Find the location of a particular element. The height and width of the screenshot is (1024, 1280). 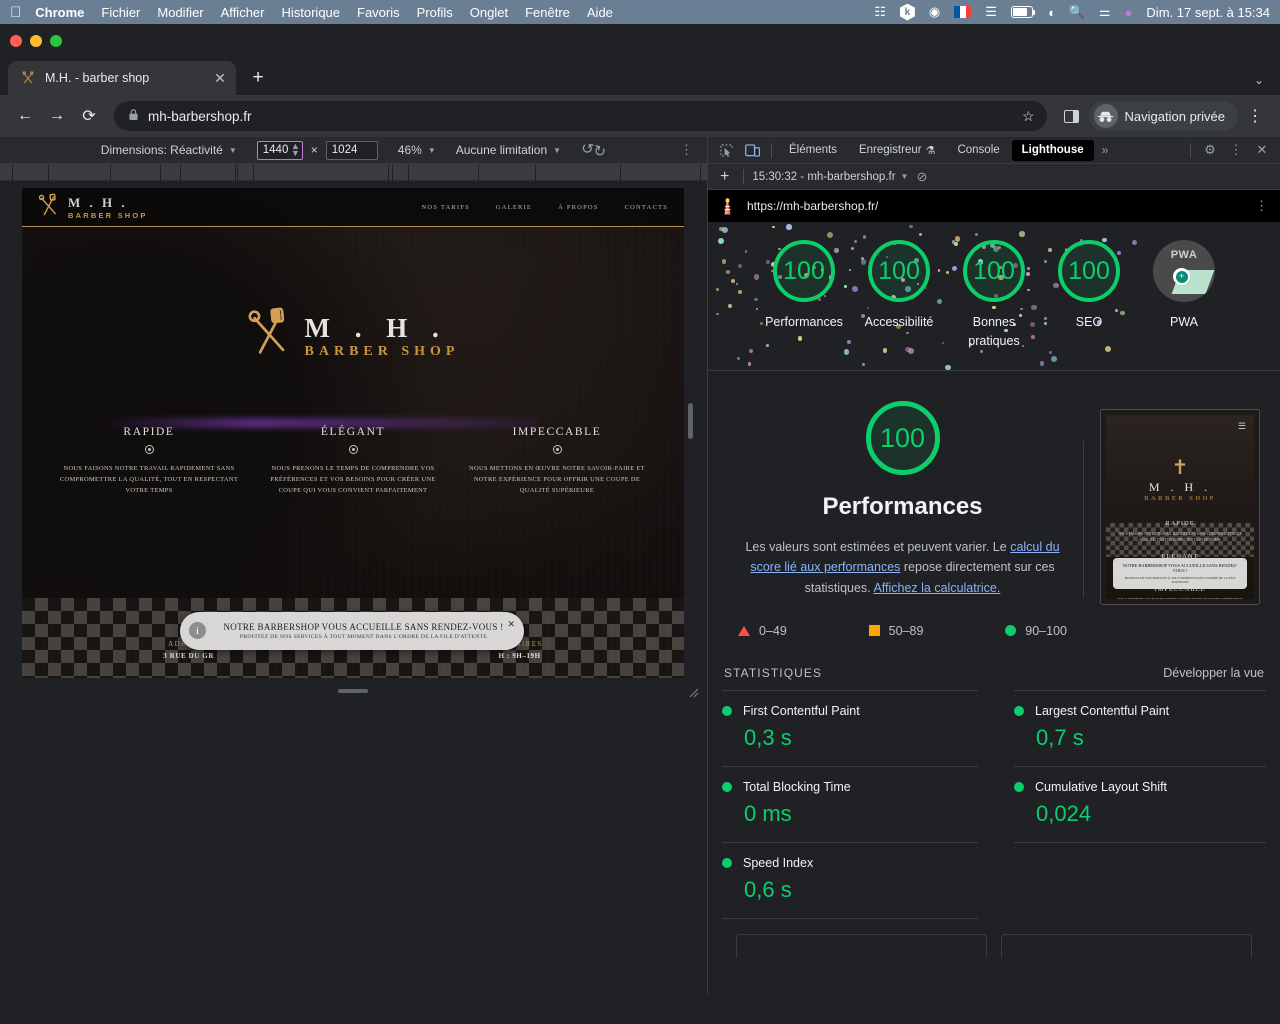

tab-recorder: Enregistreur ⚗ is located at coordinates (897, 150).